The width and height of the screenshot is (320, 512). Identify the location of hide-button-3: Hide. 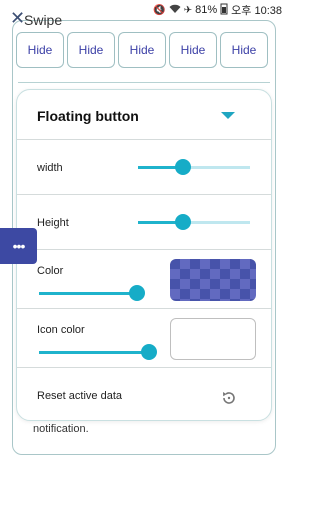
(142, 50).